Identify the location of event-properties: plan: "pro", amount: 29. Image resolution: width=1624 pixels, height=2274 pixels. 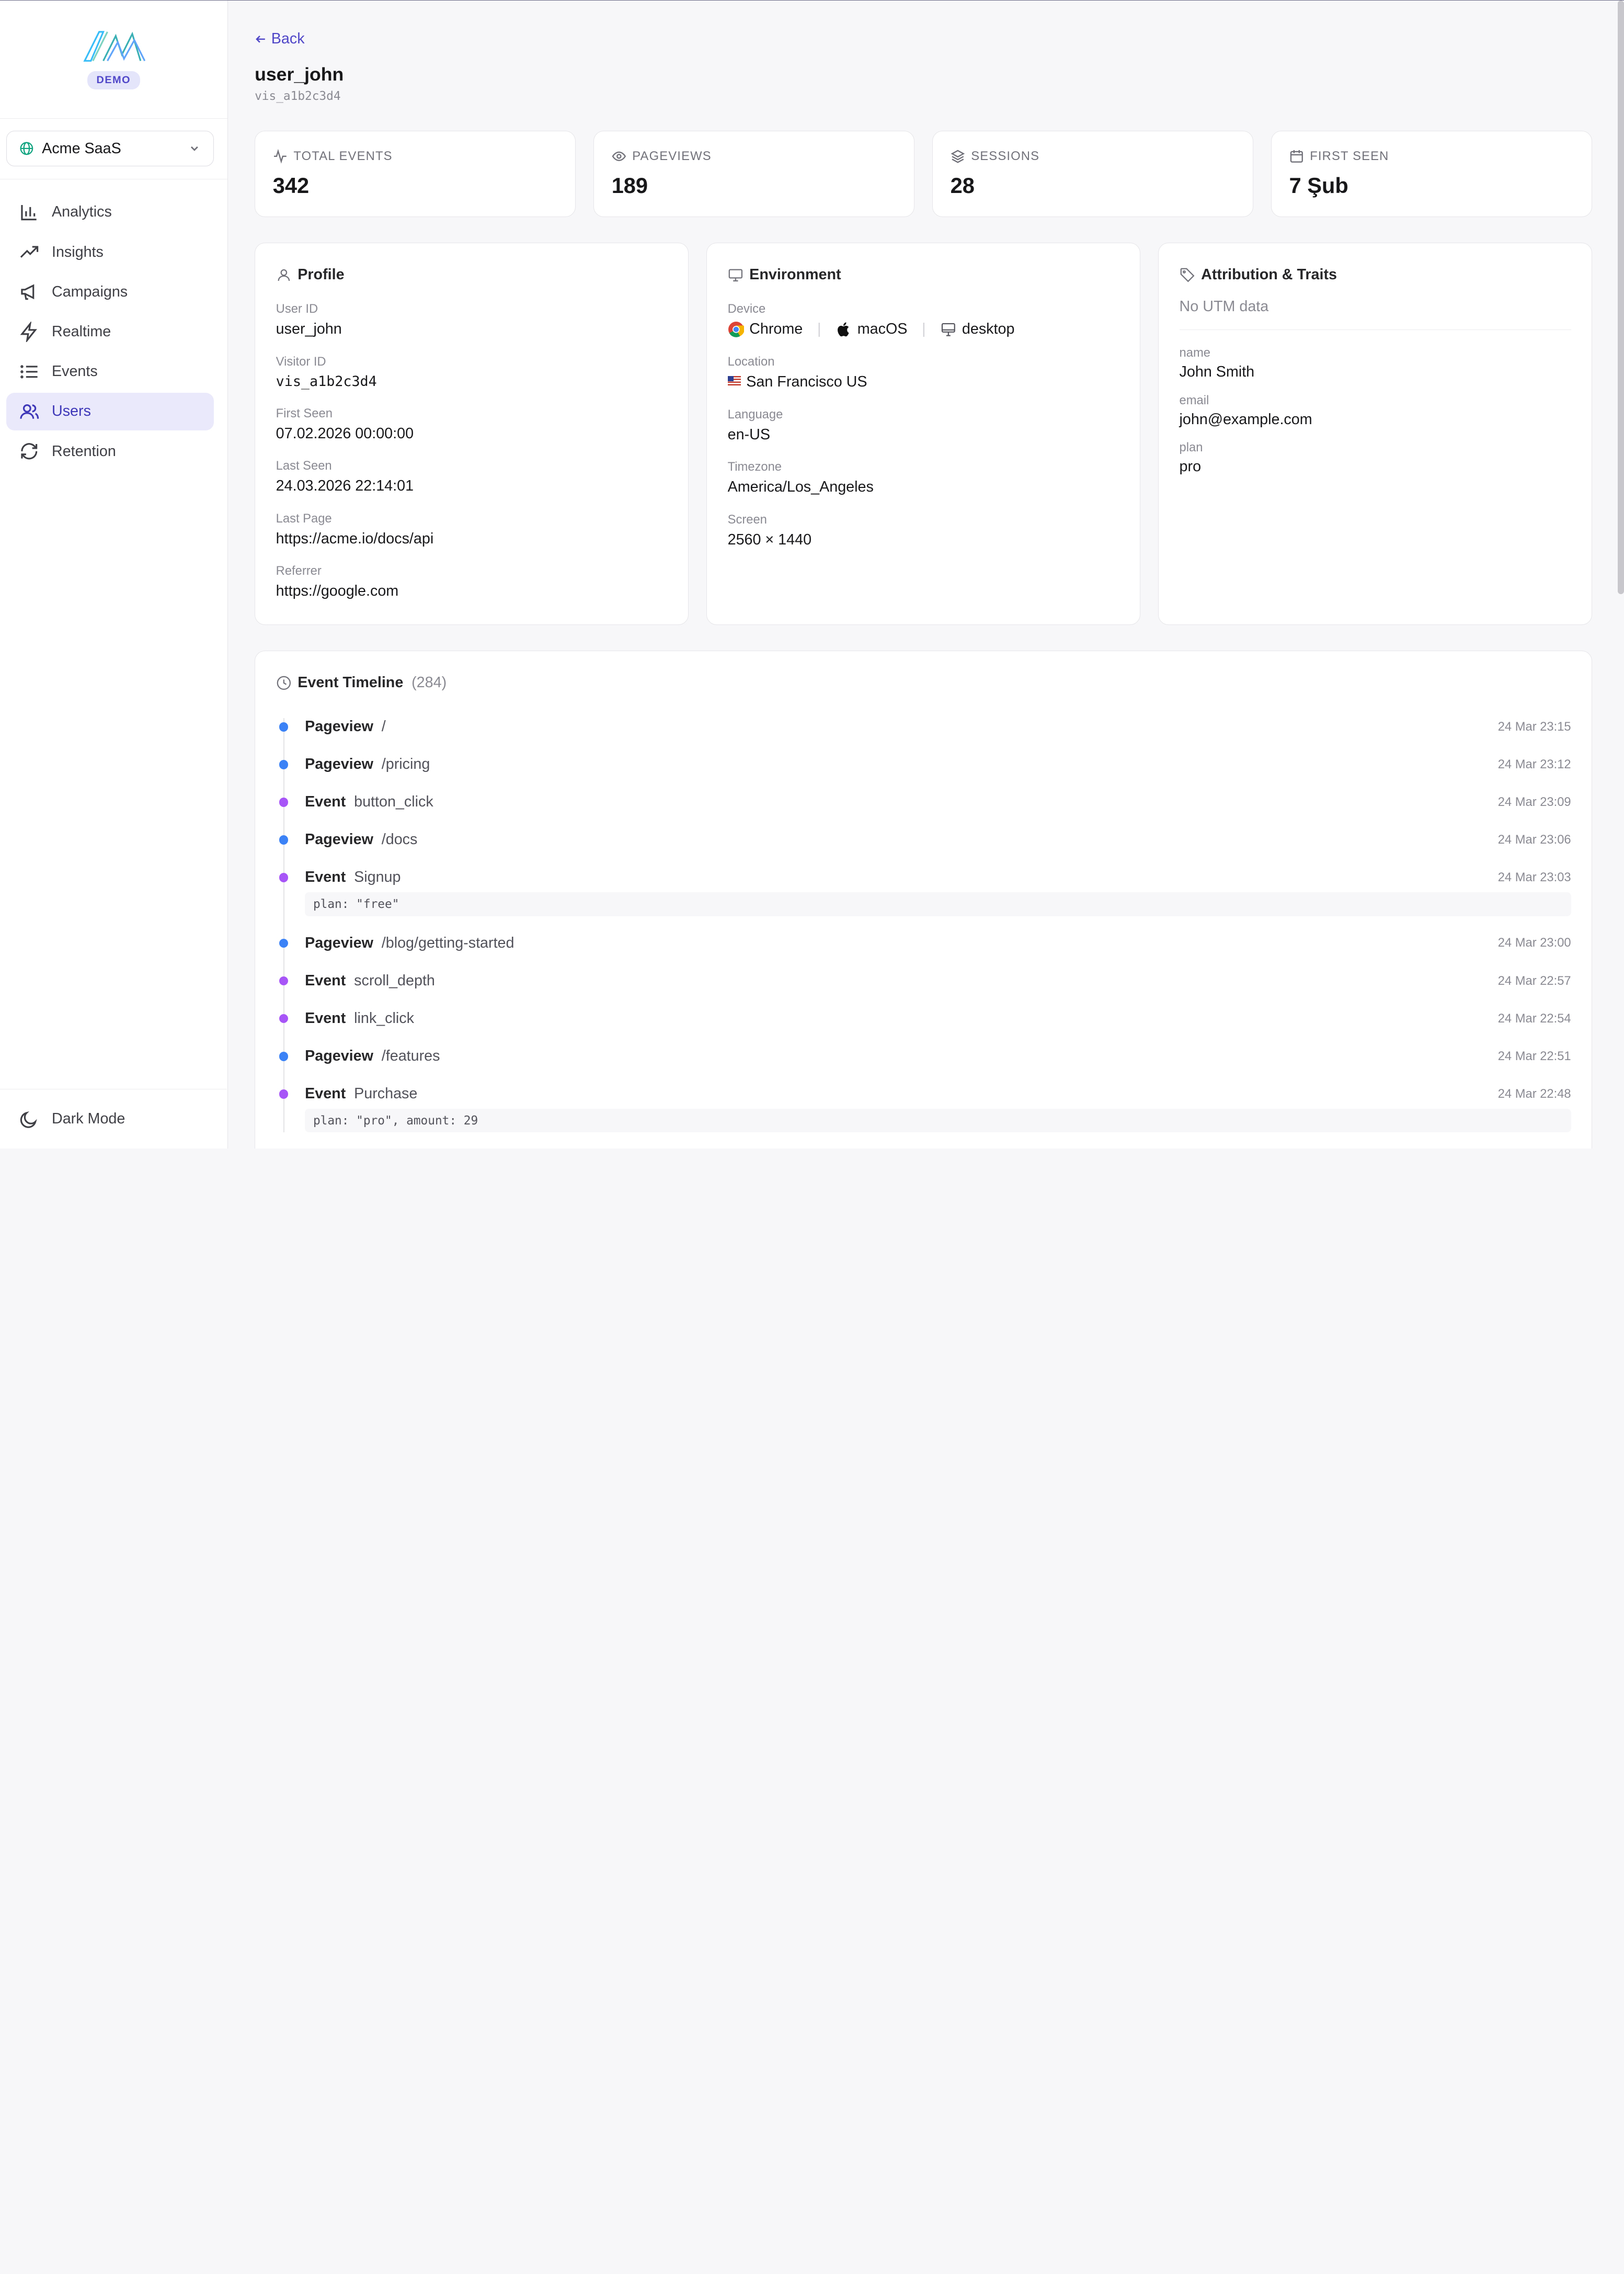
(938, 1120).